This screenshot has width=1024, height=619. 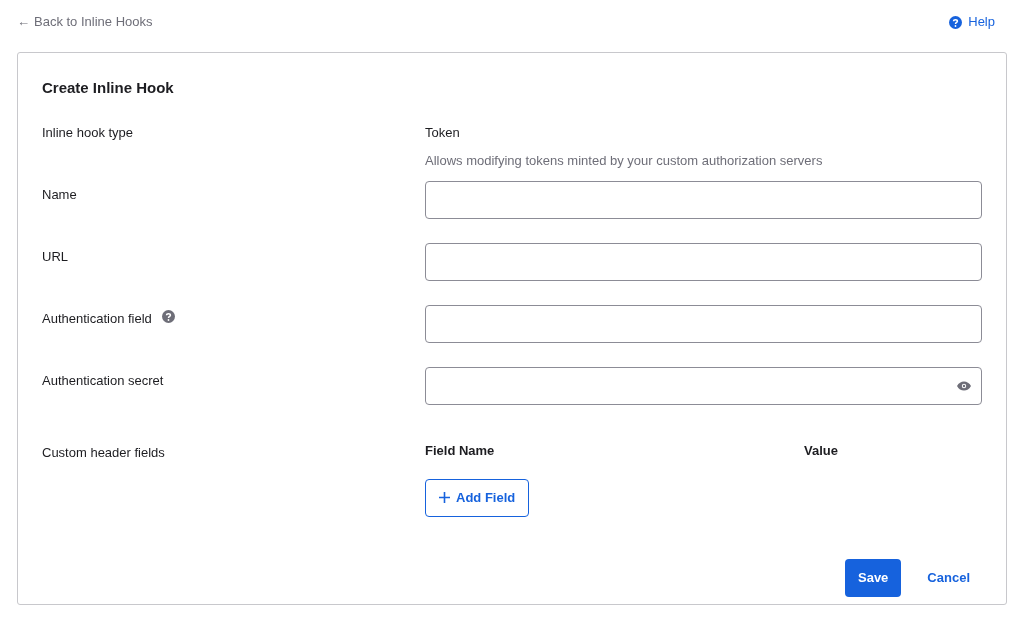 What do you see at coordinates (873, 578) in the screenshot?
I see `save-button: Save` at bounding box center [873, 578].